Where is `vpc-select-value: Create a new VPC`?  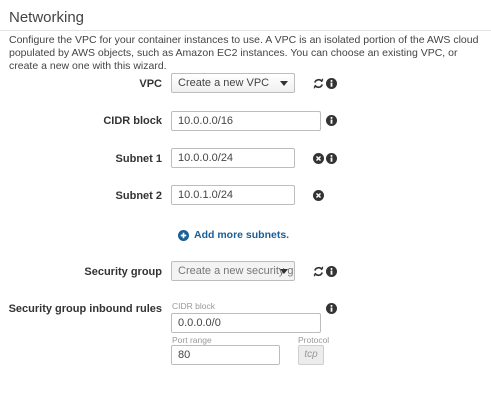 vpc-select-value: Create a new VPC is located at coordinates (224, 83).